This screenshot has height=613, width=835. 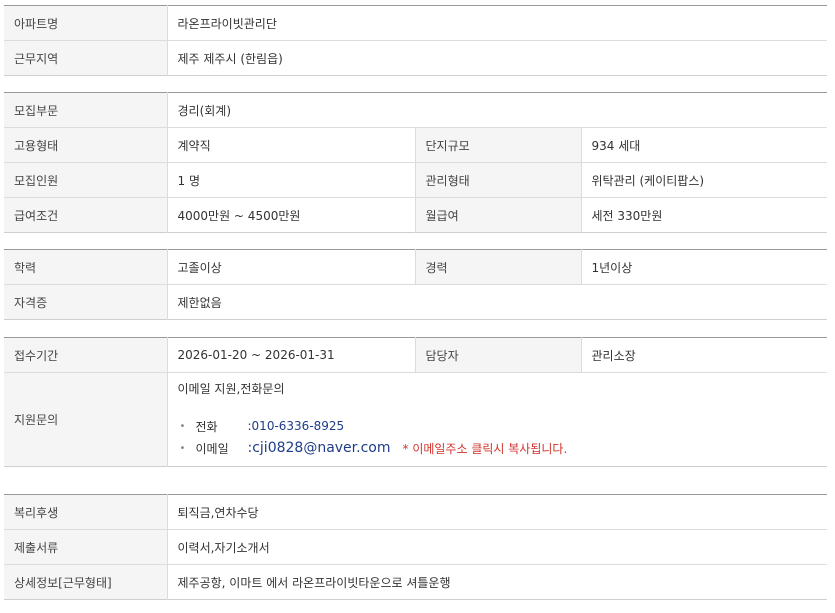 What do you see at coordinates (291, 355) in the screenshot?
I see `period-value: 2026-01-20 ~ 2026-01-31` at bounding box center [291, 355].